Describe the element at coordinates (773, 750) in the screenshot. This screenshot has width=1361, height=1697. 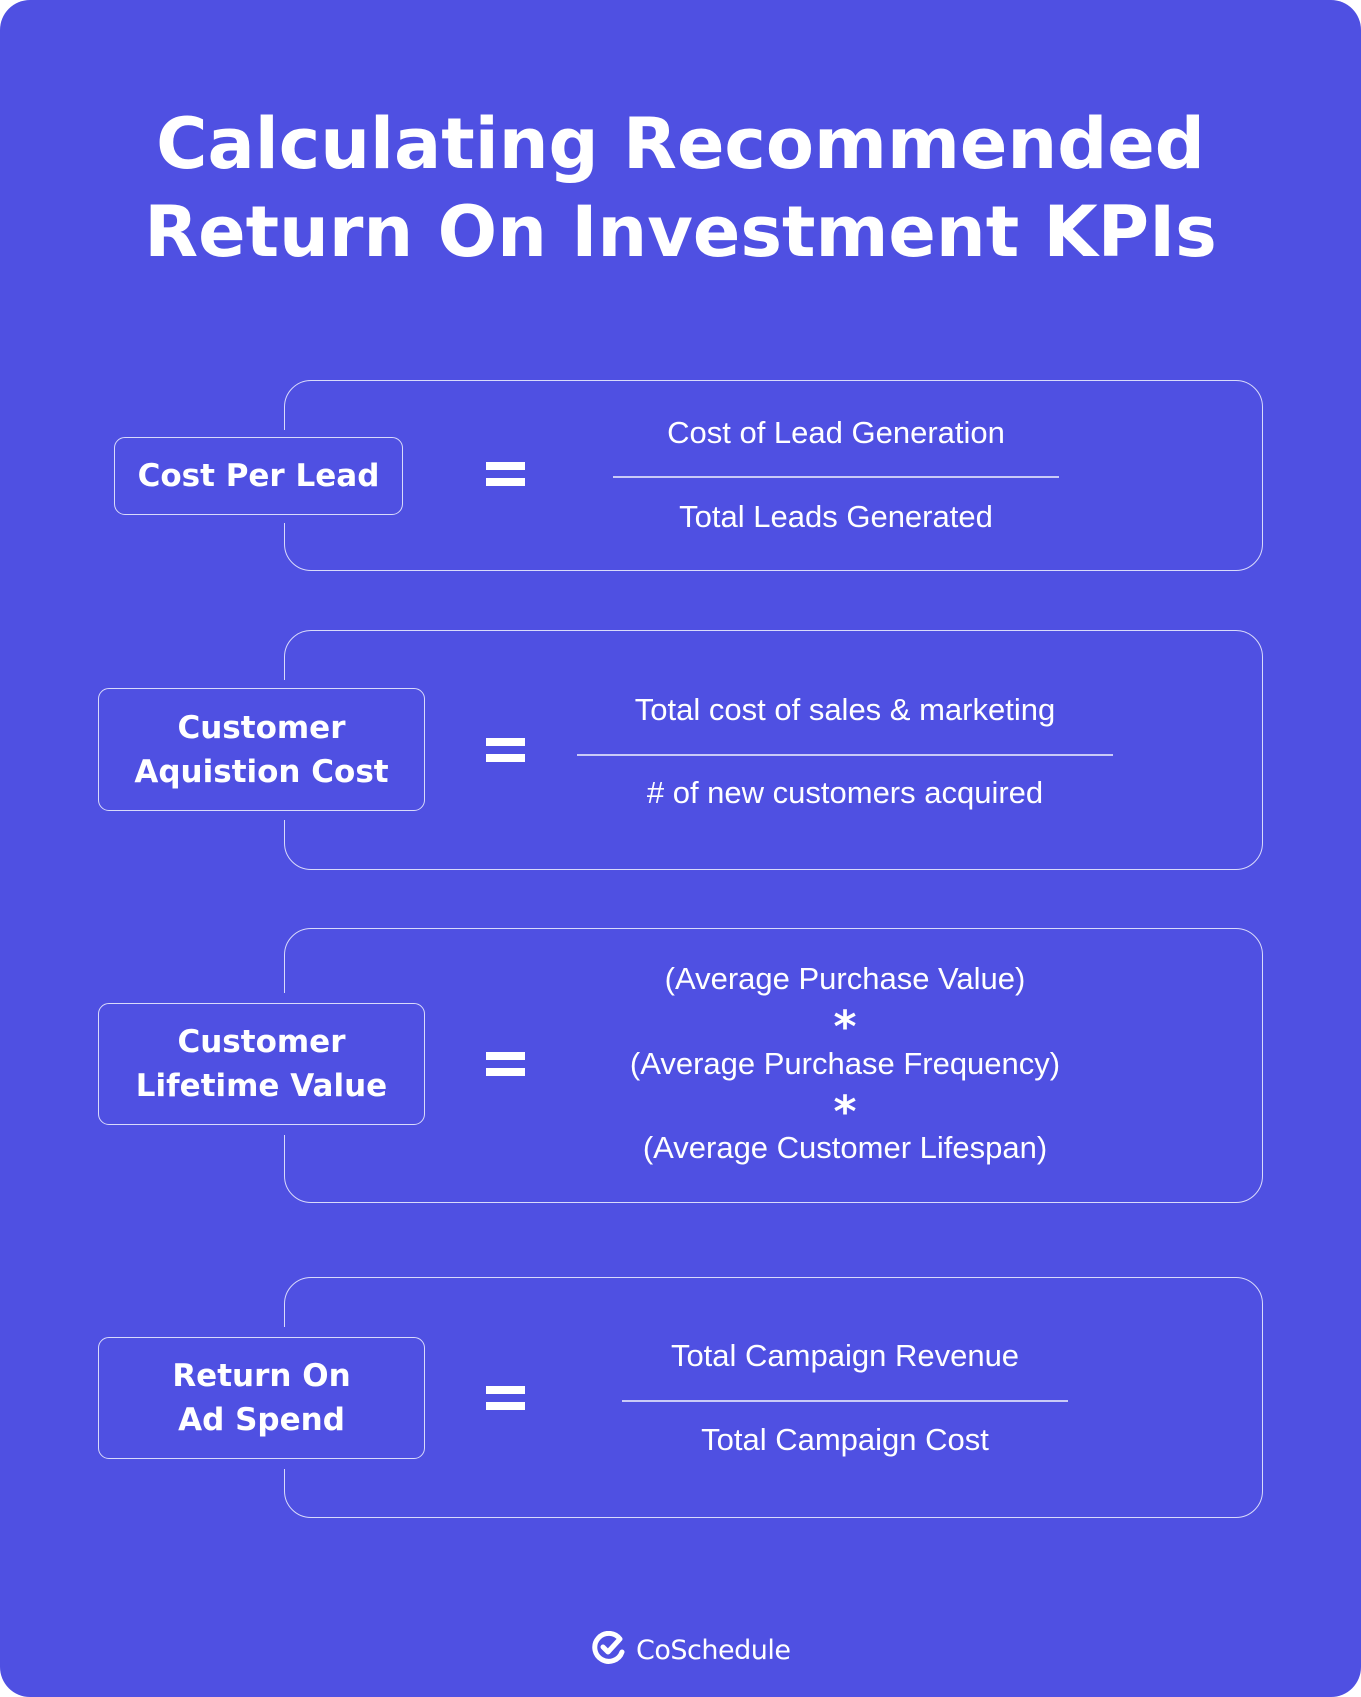
I see `formula-box-customer-acquisition-cost` at that location.